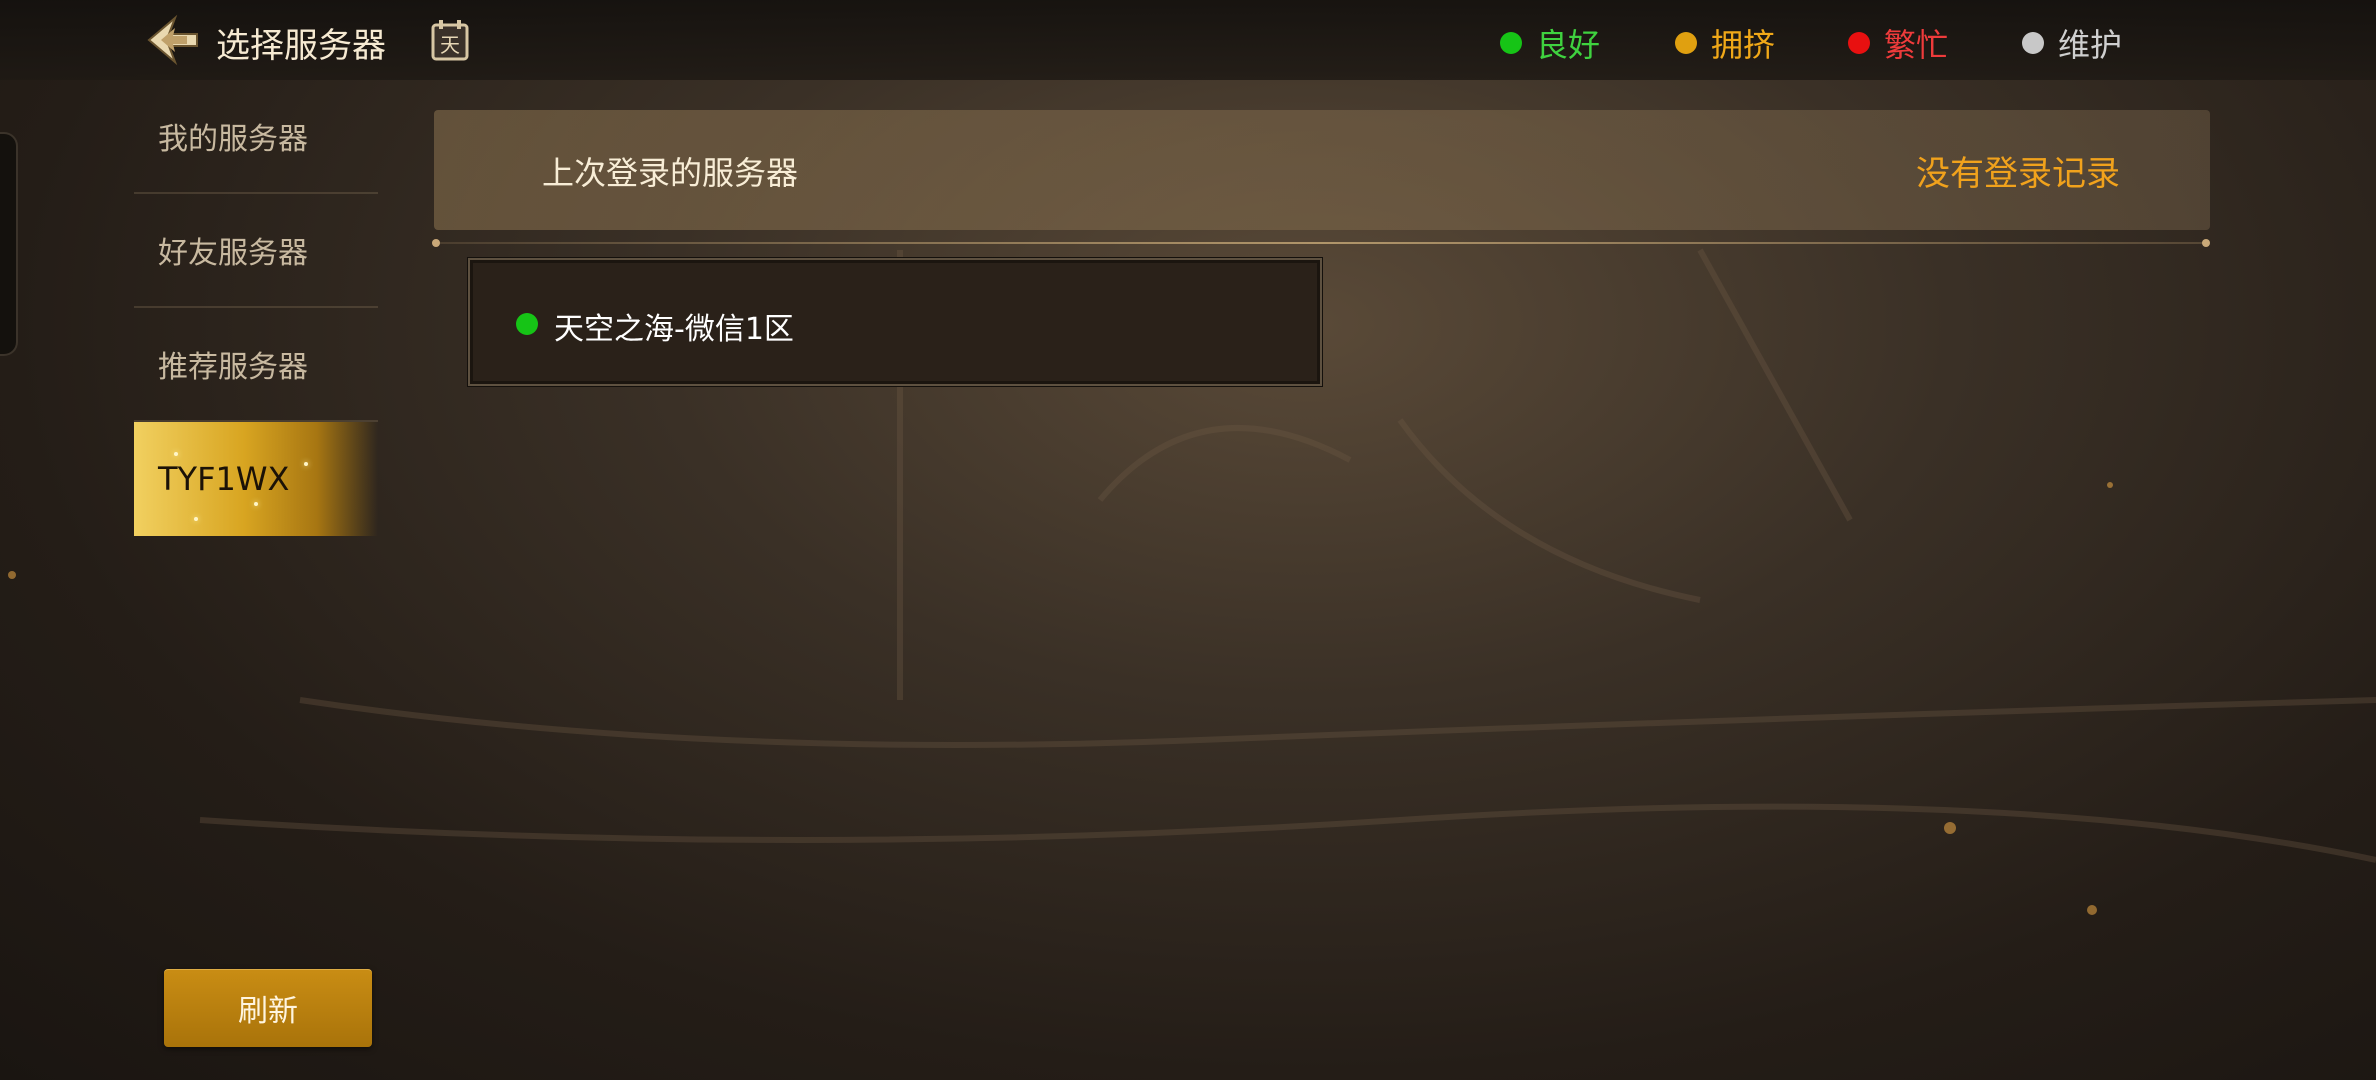 This screenshot has width=2376, height=1080. I want to click on last-login-value: 没有登录记录, so click(2018, 174).